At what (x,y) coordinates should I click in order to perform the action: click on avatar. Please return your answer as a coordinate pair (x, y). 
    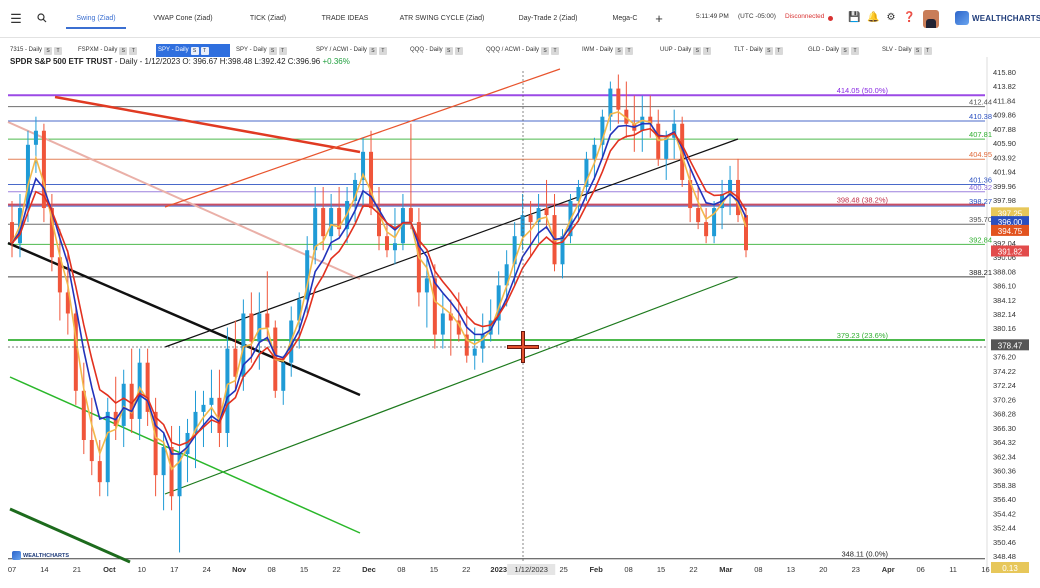
    Looking at the image, I should click on (931, 19).